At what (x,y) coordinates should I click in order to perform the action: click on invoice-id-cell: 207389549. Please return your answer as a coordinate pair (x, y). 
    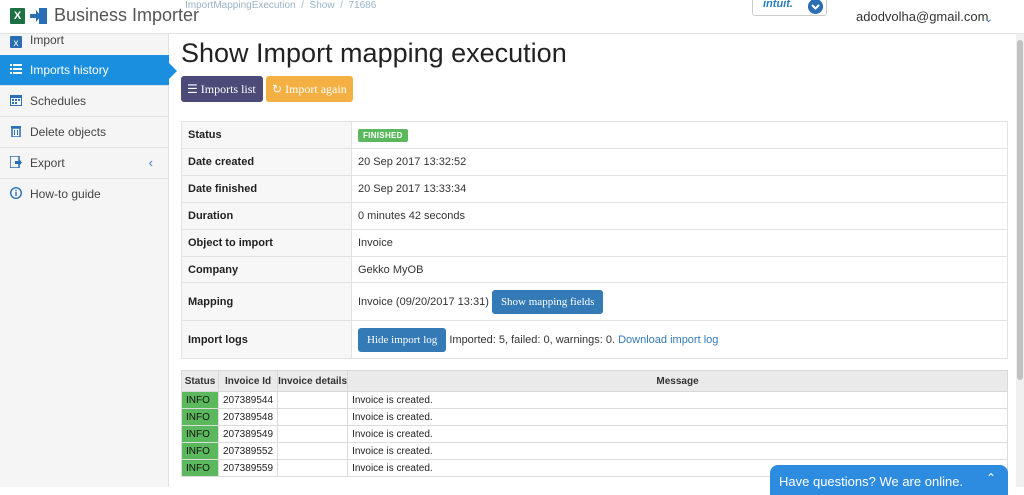
    Looking at the image, I should click on (248, 434).